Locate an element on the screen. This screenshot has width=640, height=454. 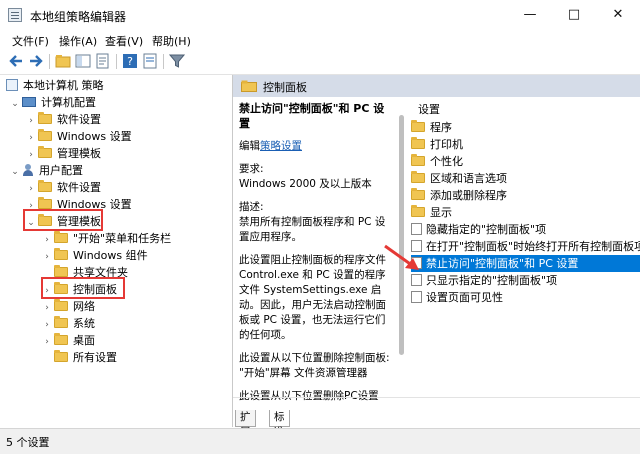
help-icon: ? is located at coordinates (130, 61).